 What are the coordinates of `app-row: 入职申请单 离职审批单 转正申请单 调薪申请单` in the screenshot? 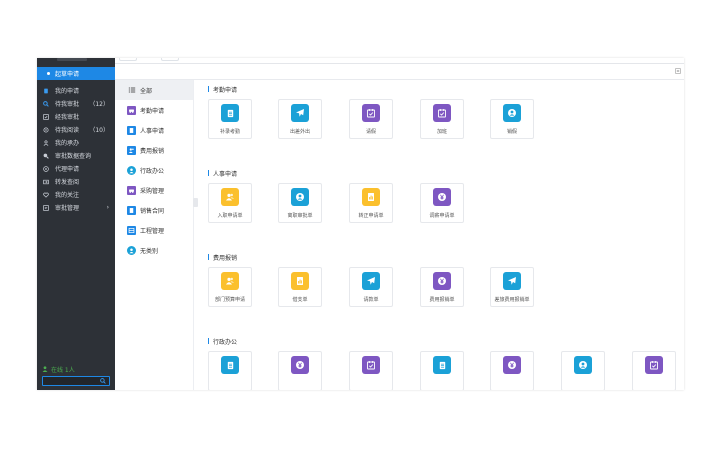 It's located at (446, 203).